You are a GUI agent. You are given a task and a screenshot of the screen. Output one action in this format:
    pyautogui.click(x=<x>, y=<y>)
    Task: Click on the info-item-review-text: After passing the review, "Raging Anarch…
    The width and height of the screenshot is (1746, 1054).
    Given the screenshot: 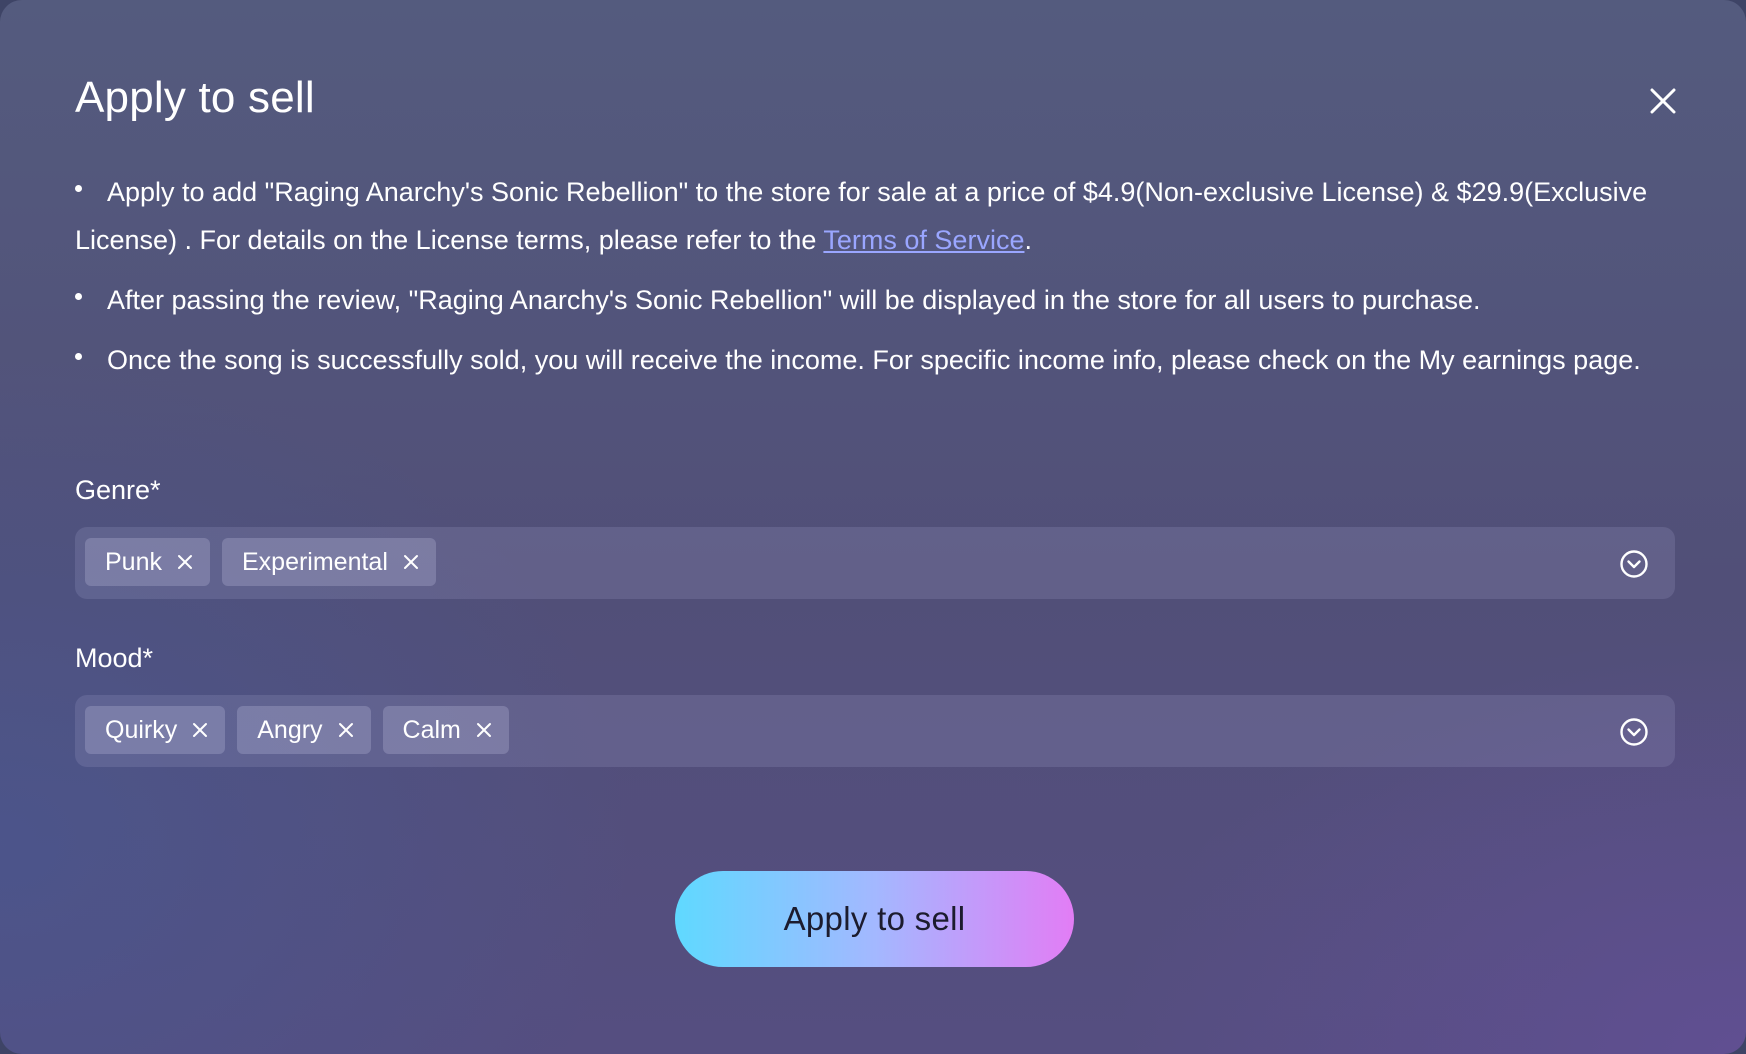 What is the action you would take?
    pyautogui.click(x=794, y=300)
    